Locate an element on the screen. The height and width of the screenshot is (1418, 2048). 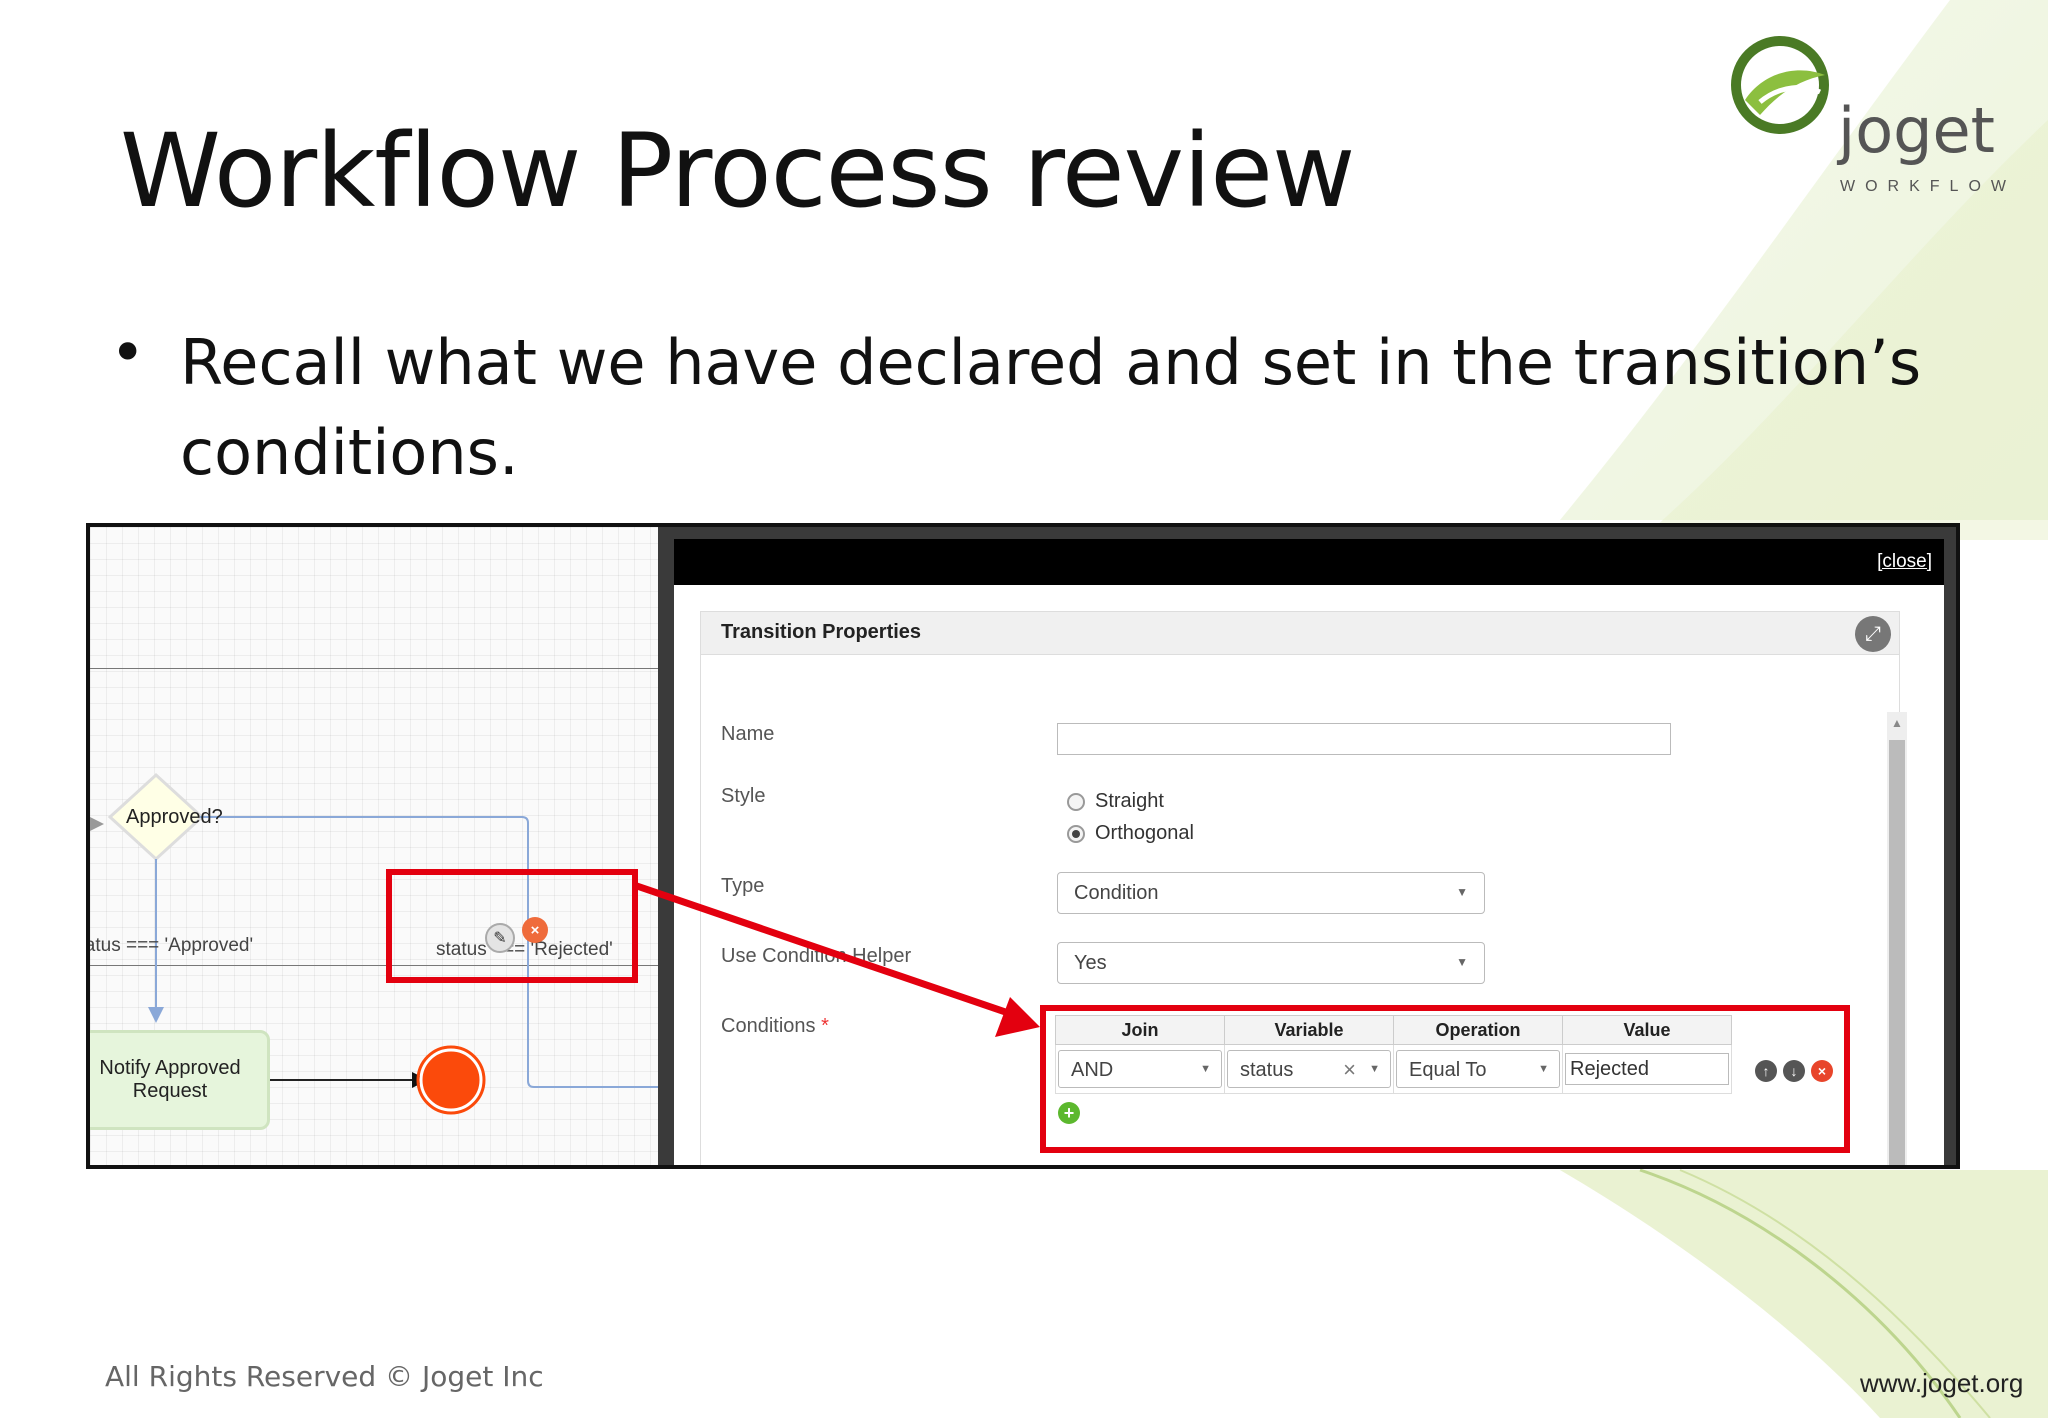
dialog-scrollbar: ▲ is located at coordinates (1897, 938).